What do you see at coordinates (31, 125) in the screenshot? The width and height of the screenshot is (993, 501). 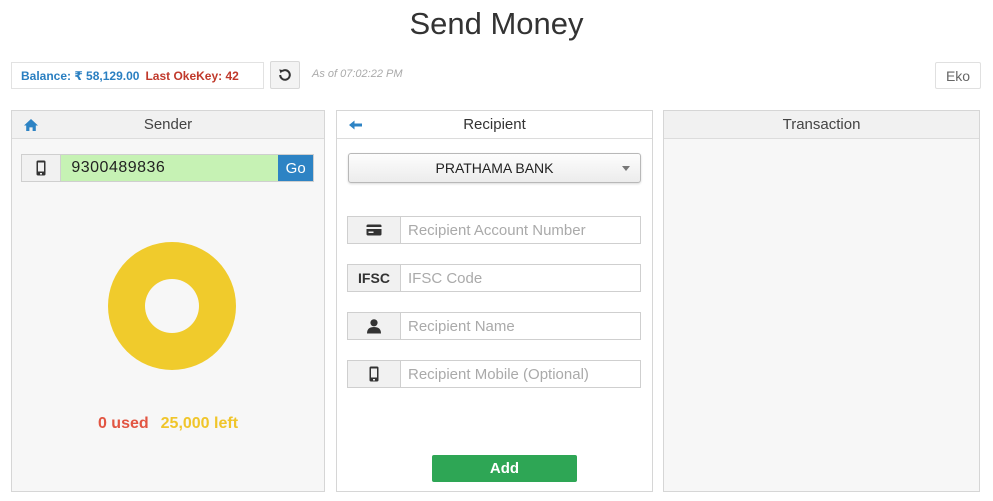 I see `home-icon` at bounding box center [31, 125].